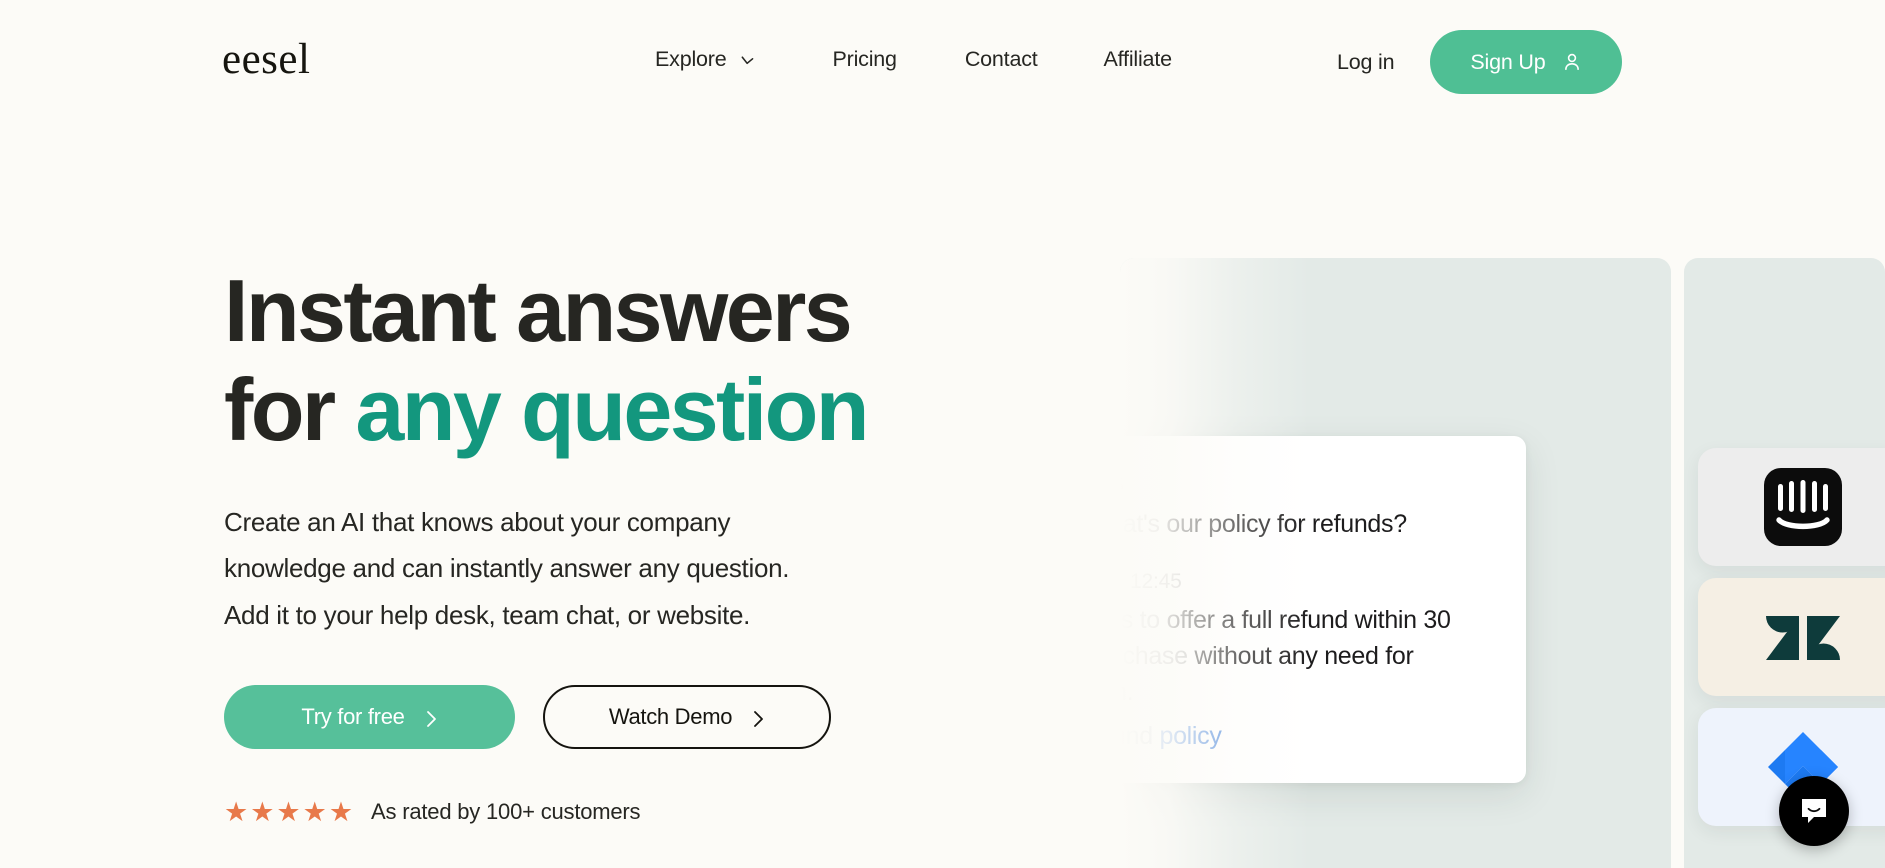 This screenshot has width=1885, height=868. I want to click on intercom-chat-launcher-button, so click(1814, 811).